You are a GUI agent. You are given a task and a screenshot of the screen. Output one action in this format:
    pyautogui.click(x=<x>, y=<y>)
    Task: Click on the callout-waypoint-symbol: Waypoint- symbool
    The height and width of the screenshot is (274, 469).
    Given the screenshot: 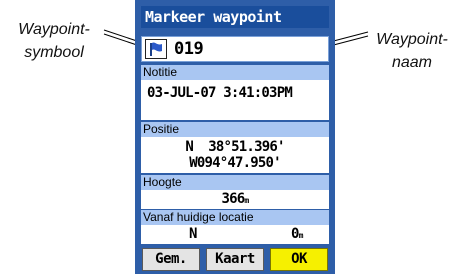 What is the action you would take?
    pyautogui.click(x=54, y=41)
    